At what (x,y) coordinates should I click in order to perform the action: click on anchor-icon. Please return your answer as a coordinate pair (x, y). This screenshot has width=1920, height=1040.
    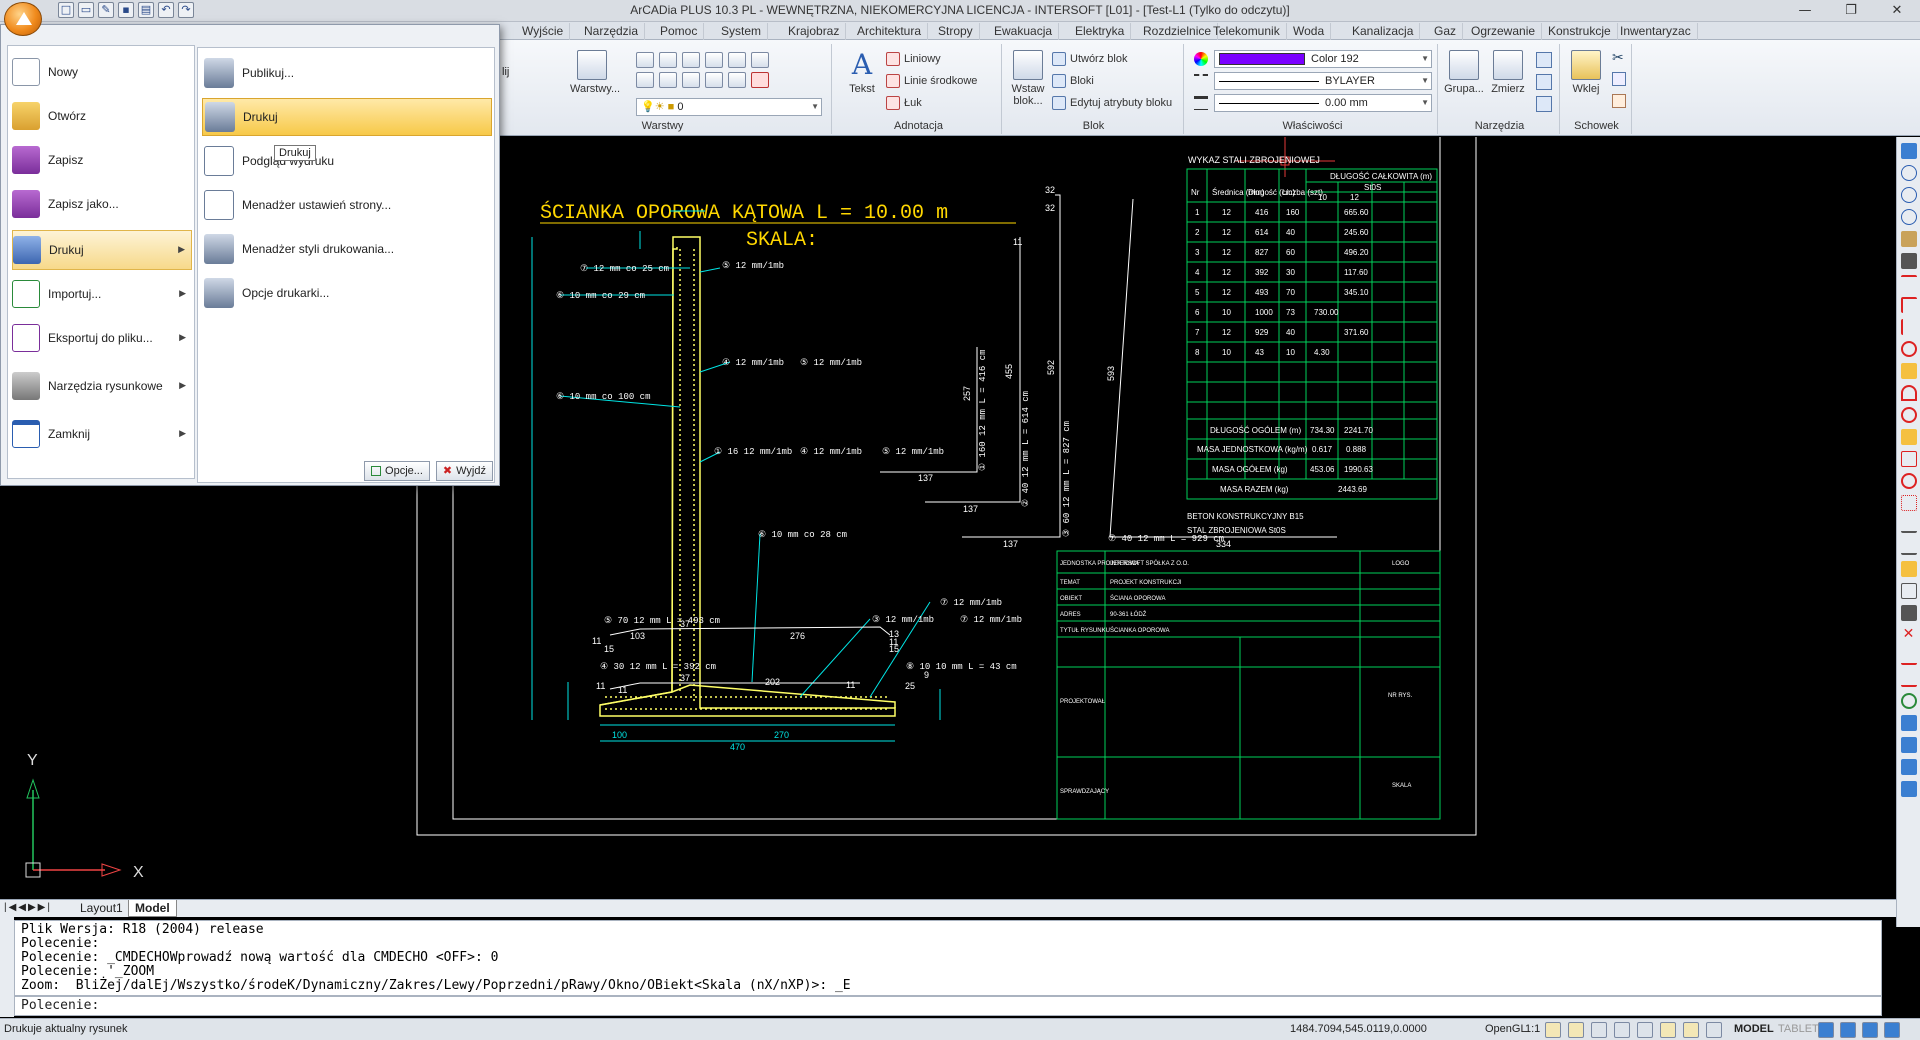
    Looking at the image, I should click on (1908, 437).